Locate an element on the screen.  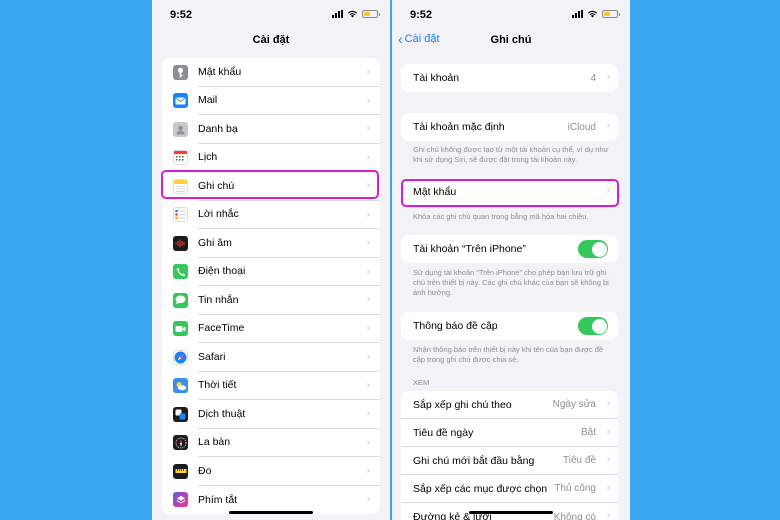
view-row-label: Sắp xếp các mục được chọn is located at coordinates (480, 488).